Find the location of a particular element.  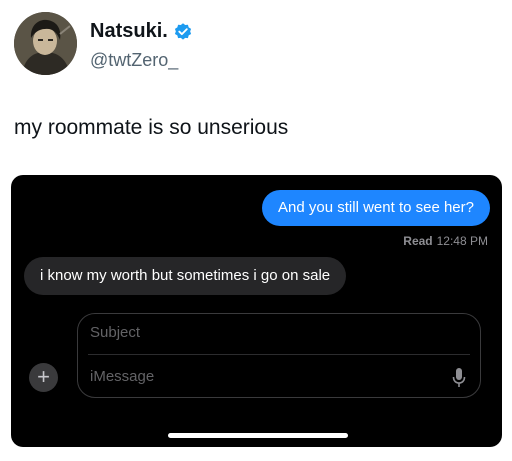

plus-icon: + is located at coordinates (43, 376).